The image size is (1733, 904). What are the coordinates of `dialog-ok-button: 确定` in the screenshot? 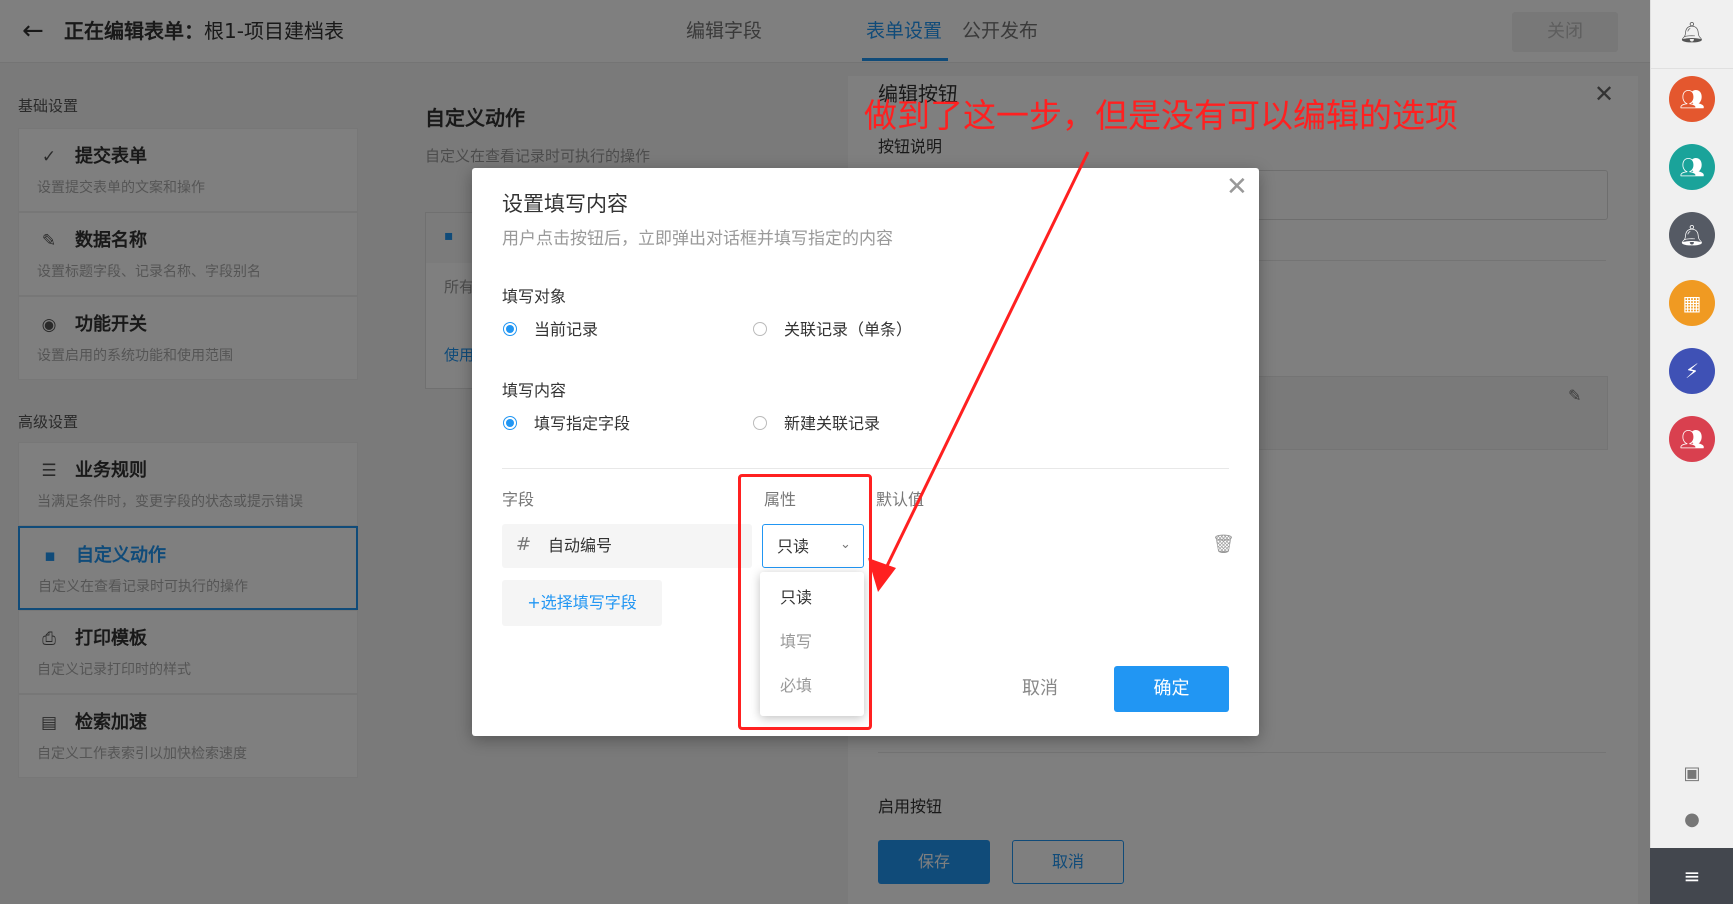 It's located at (1171, 689).